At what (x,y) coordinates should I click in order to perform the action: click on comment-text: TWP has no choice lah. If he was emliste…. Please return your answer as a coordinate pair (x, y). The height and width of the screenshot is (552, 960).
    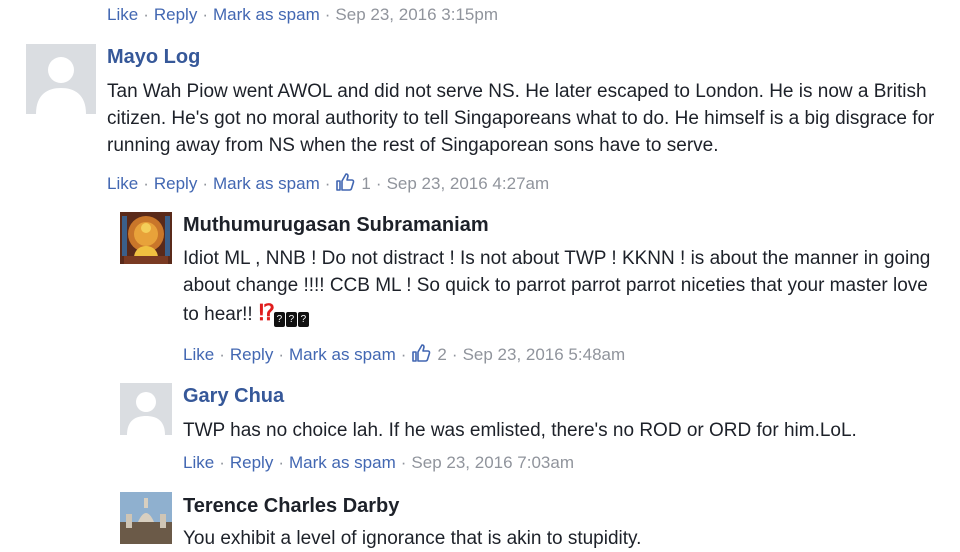
    Looking at the image, I should click on (520, 430).